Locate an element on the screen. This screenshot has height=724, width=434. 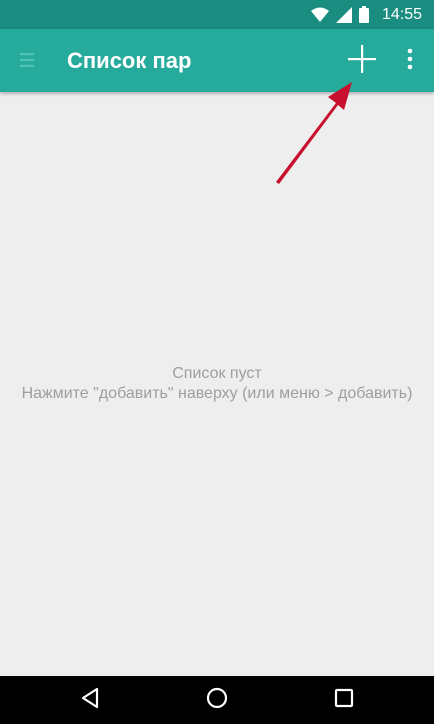
recents-button is located at coordinates (344, 700).